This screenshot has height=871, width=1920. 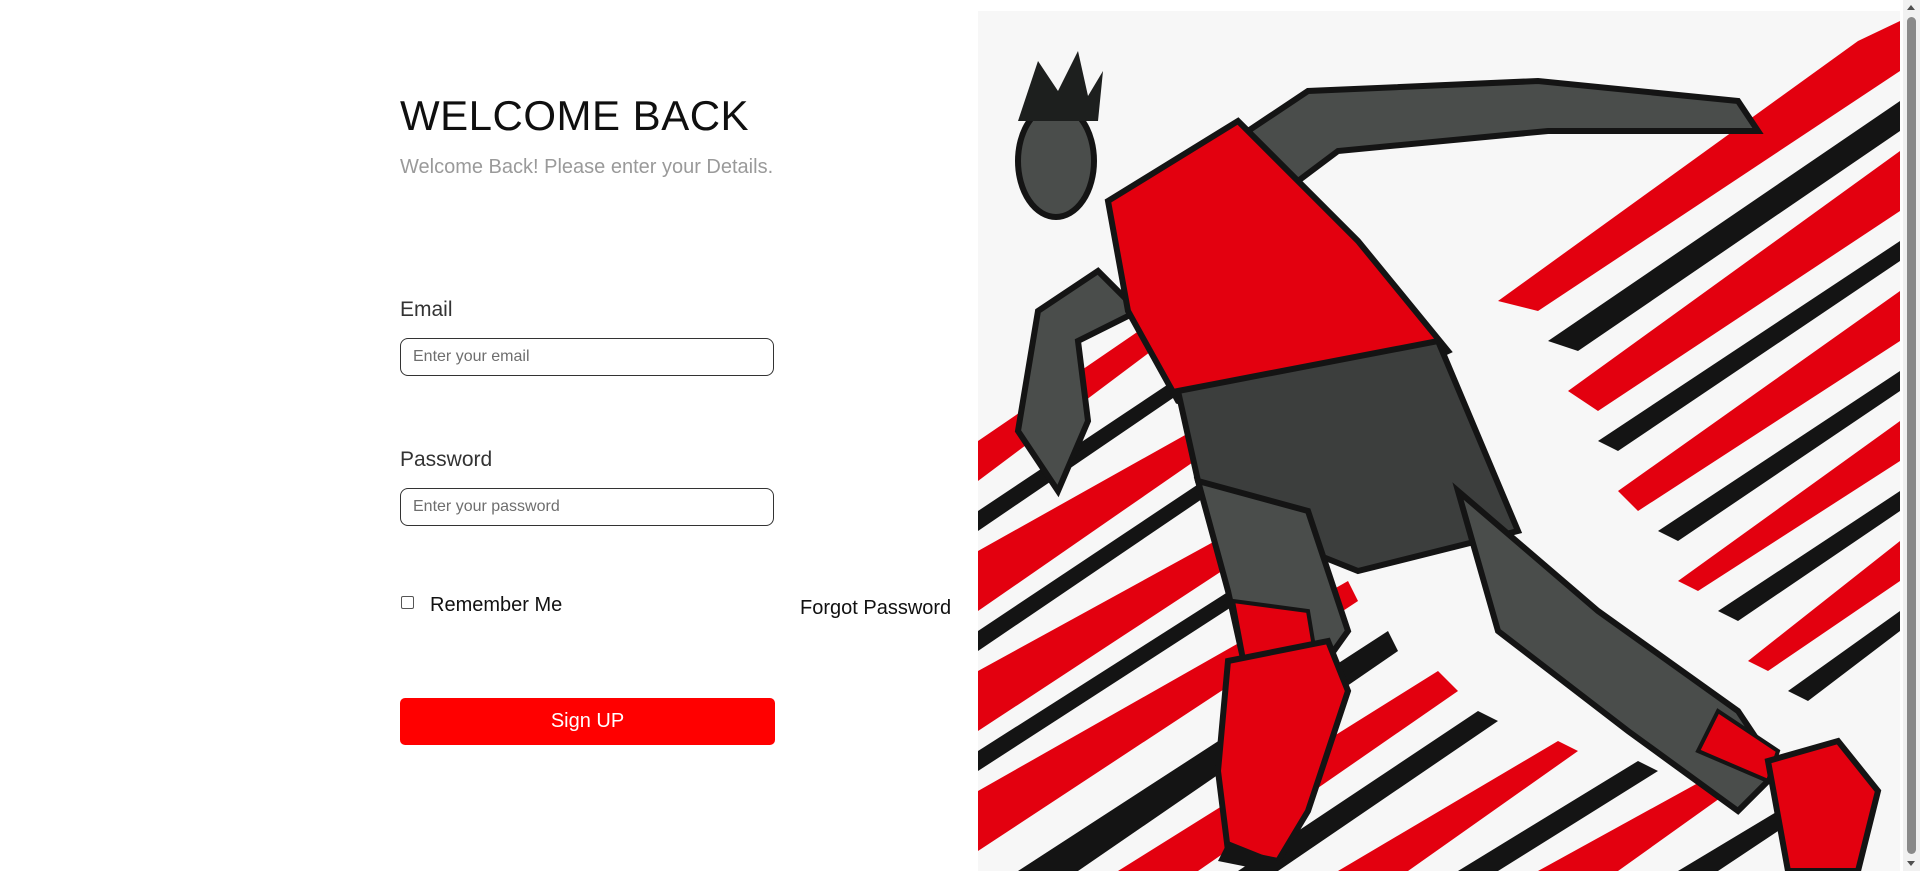 What do you see at coordinates (407, 602) in the screenshot?
I see `remember-me-checkbox` at bounding box center [407, 602].